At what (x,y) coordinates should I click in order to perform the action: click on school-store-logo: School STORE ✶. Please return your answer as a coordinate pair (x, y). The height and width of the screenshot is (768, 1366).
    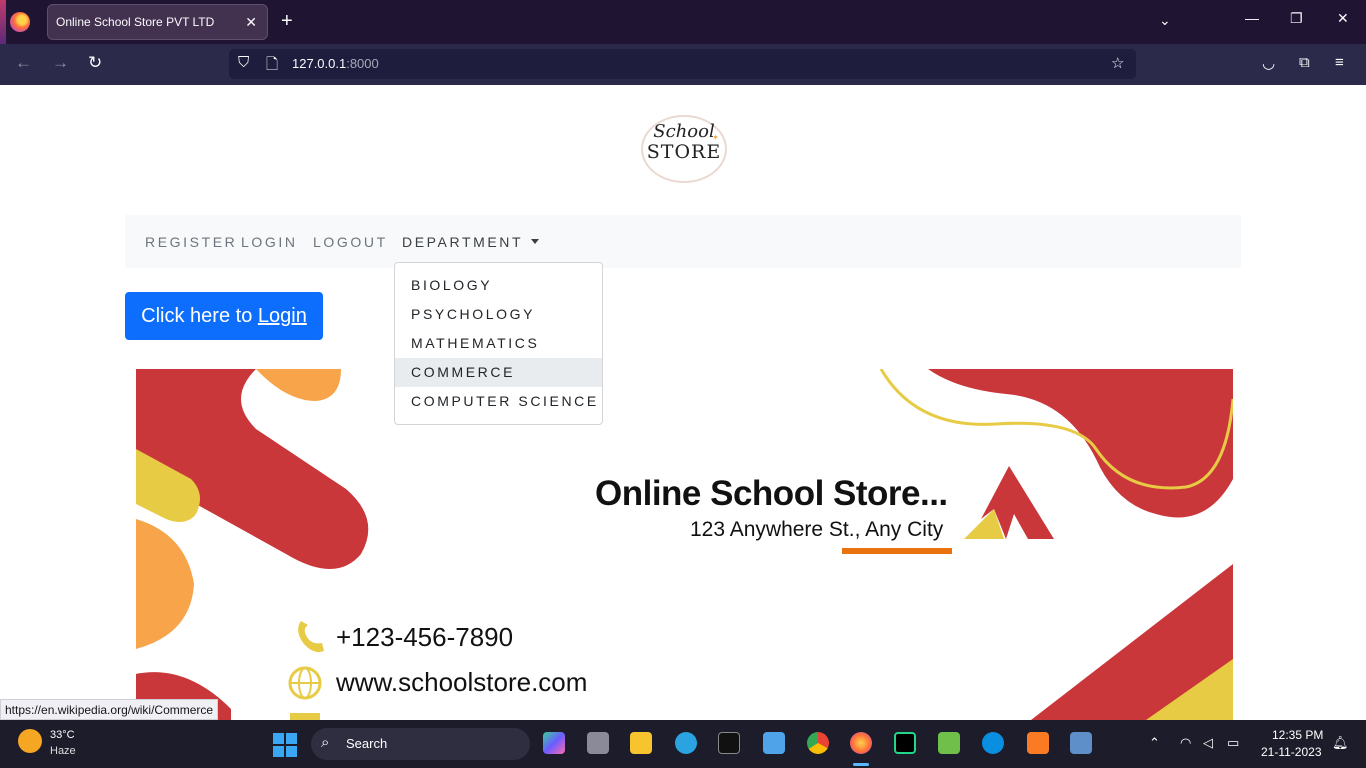
    Looking at the image, I should click on (684, 149).